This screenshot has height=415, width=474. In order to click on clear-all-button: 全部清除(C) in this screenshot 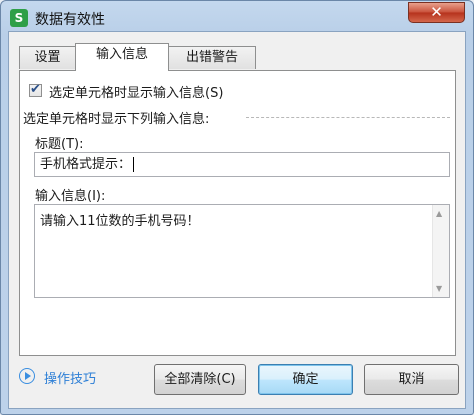, I will do `click(200, 379)`.